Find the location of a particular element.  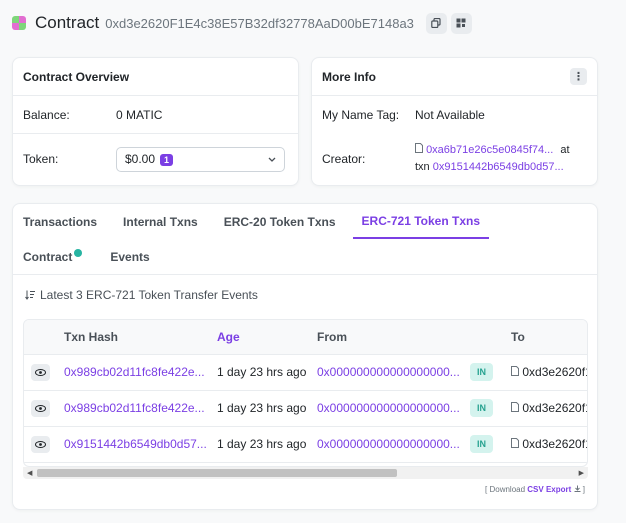

tab-erc721-token-txns: ERC-721 Token Txns is located at coordinates (421, 221).